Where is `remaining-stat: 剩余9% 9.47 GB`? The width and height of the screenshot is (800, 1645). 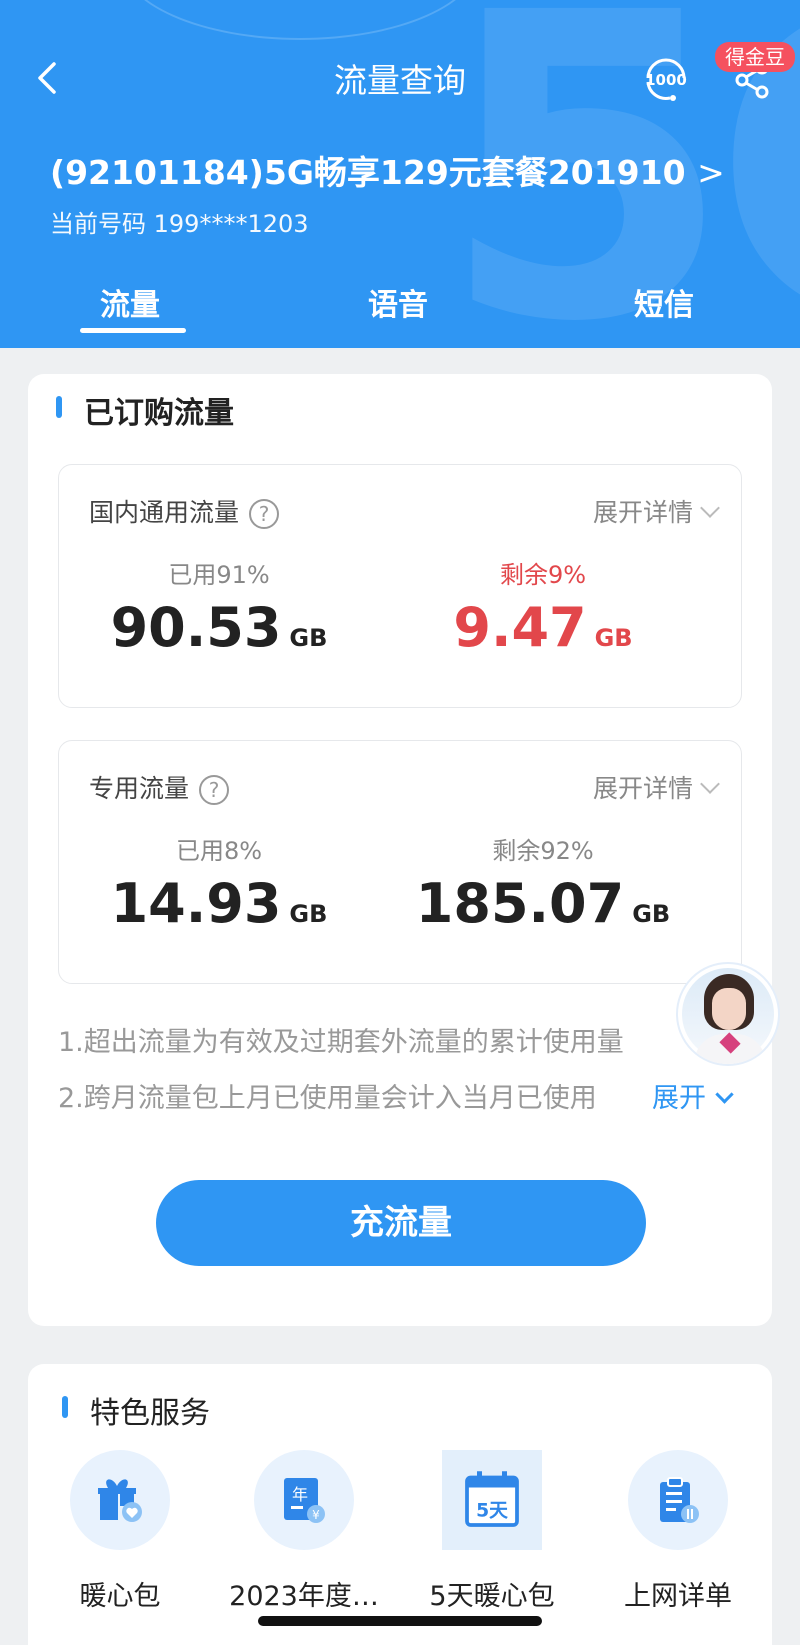
remaining-stat: 剩余9% 9.47 GB is located at coordinates (543, 607).